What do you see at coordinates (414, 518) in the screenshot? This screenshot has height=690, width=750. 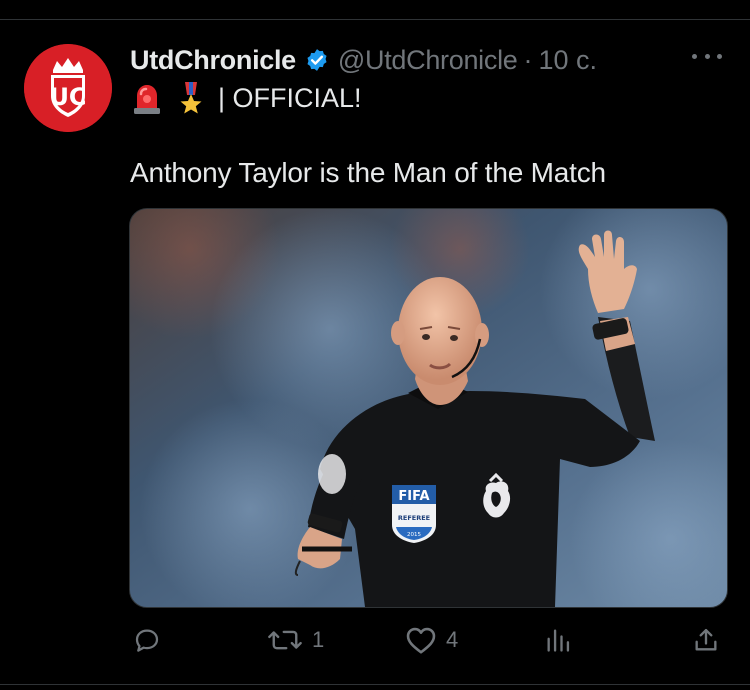 I see `badge-referee-text: REFEREE` at bounding box center [414, 518].